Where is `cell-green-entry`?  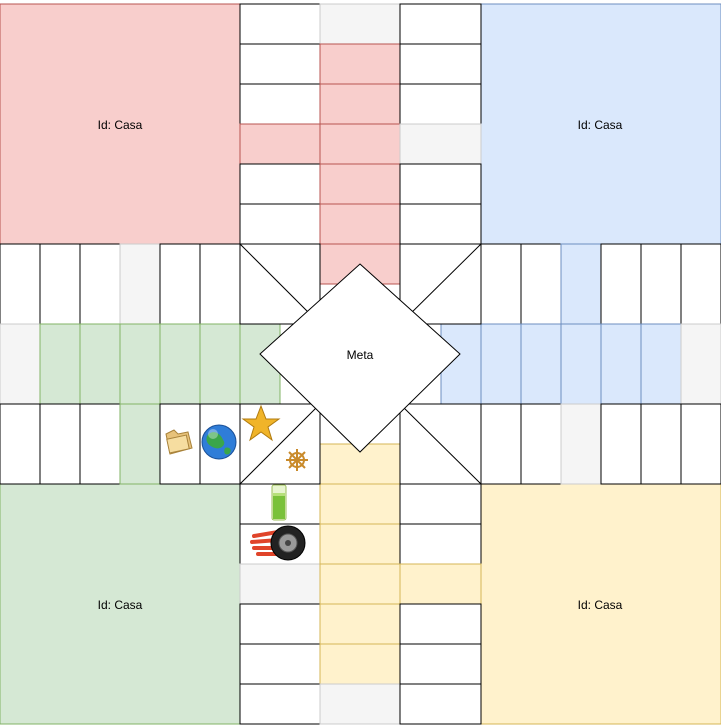 cell-green-entry is located at coordinates (140, 444).